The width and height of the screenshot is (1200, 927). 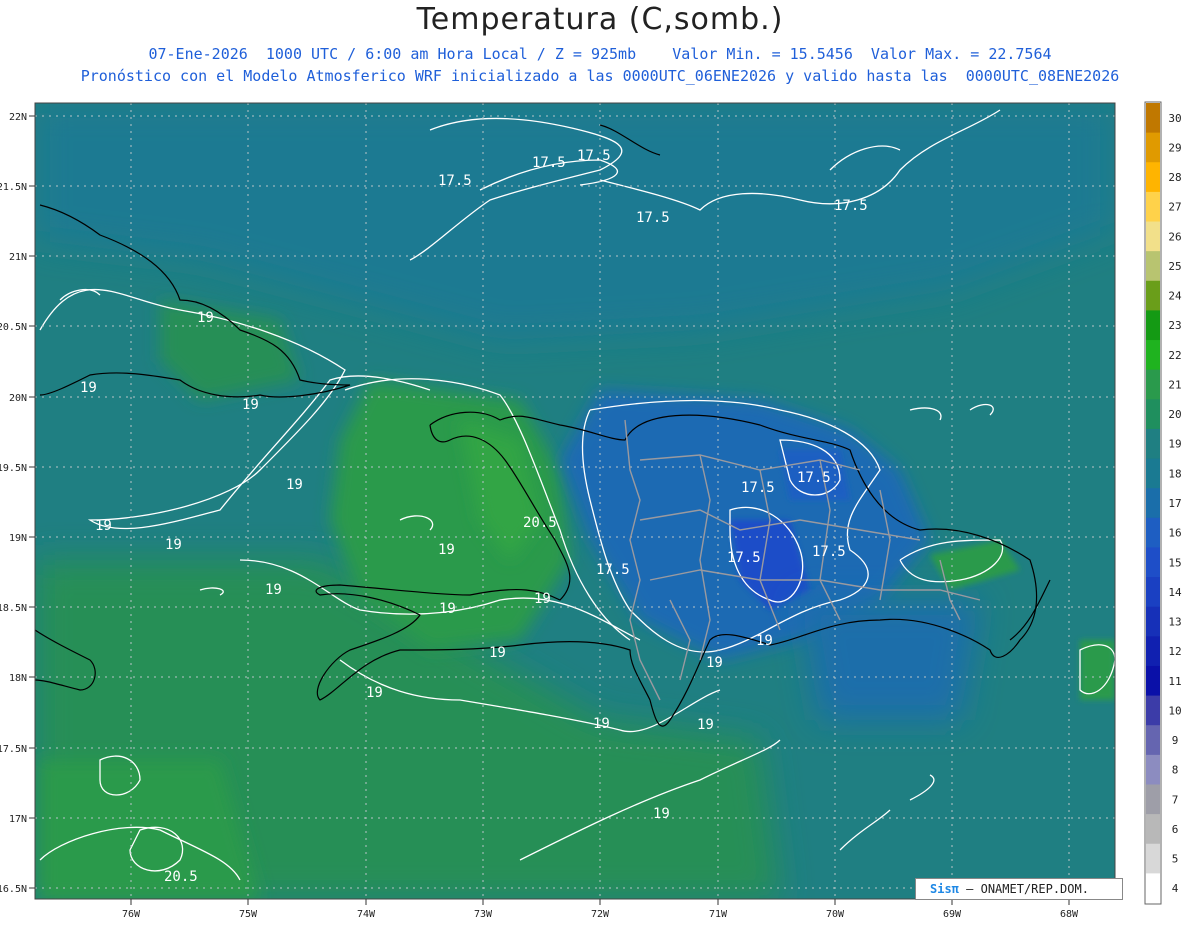 I want to click on color-bar-label: 8, so click(x=1175, y=770).